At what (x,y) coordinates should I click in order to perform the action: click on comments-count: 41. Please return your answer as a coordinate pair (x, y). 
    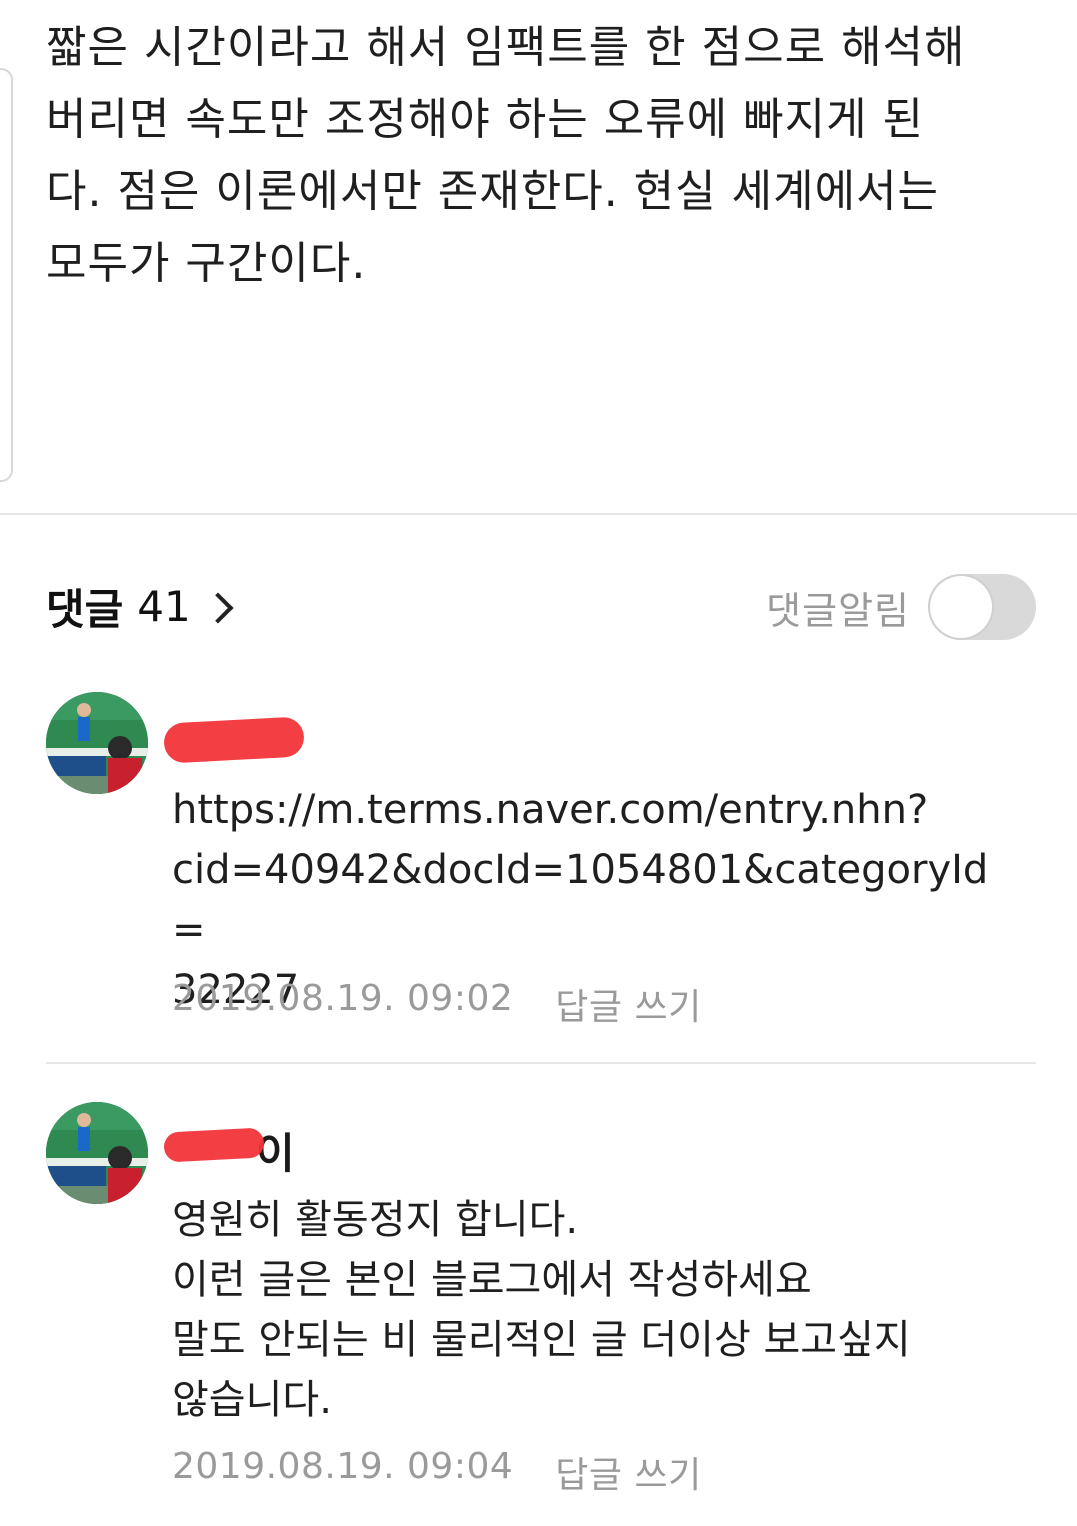
    Looking at the image, I should click on (164, 606).